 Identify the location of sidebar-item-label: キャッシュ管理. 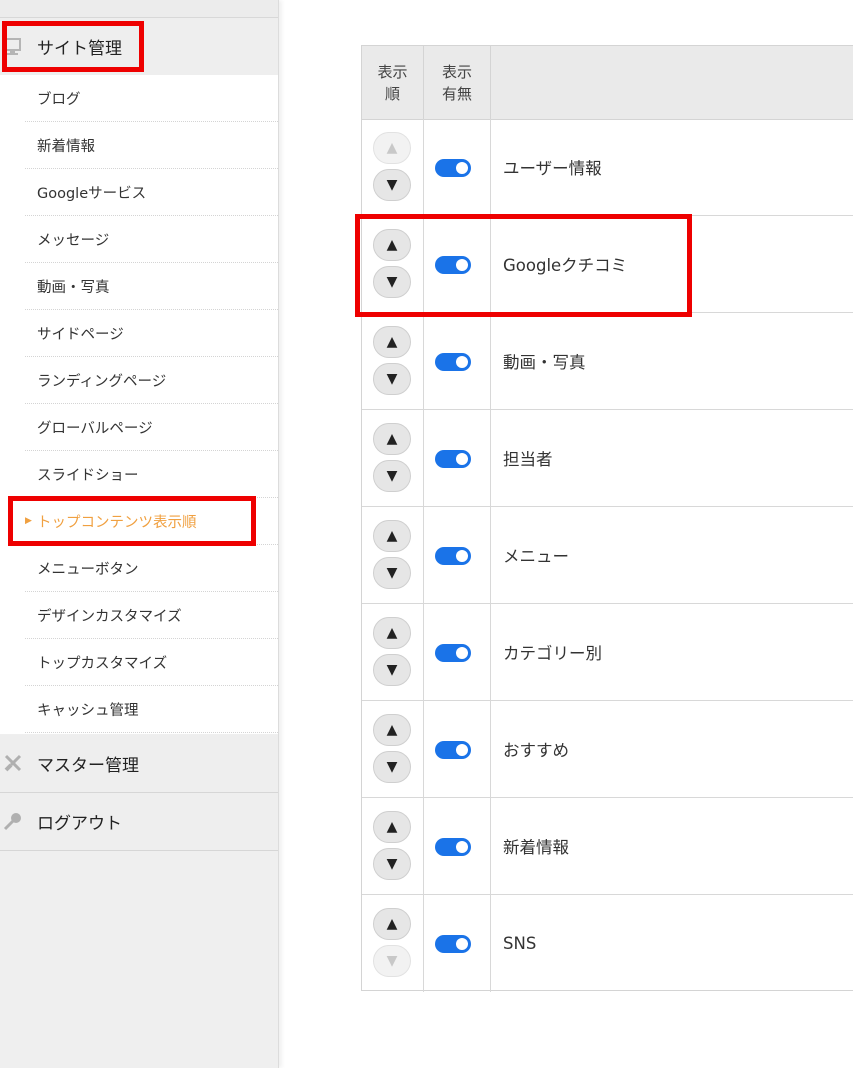
(88, 710).